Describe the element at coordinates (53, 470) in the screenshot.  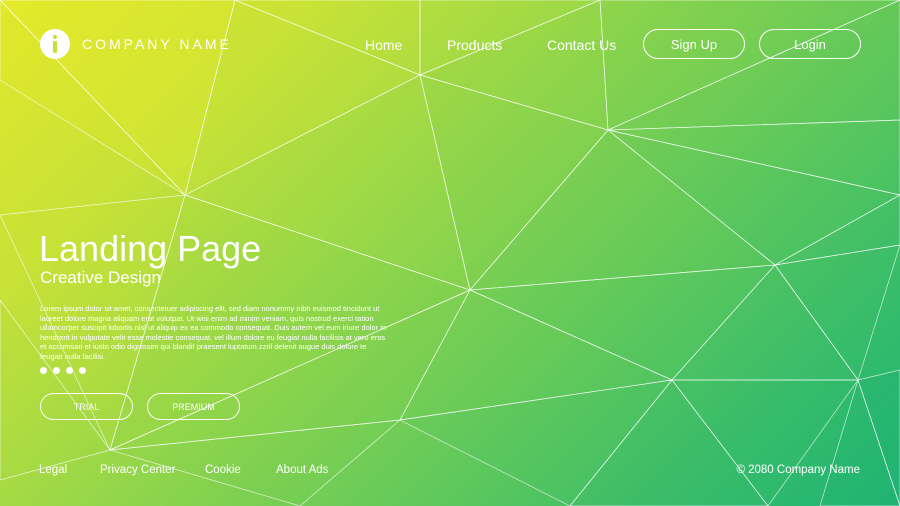
I see `footer-legal-link: Legal` at that location.